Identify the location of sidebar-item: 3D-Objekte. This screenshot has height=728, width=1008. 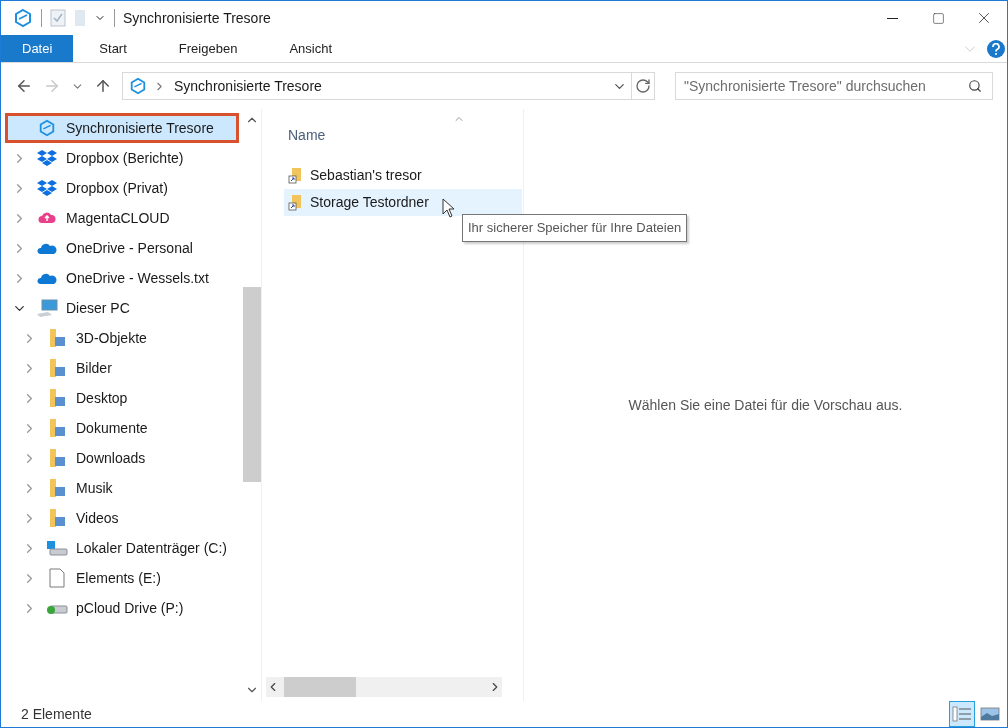
(122, 338).